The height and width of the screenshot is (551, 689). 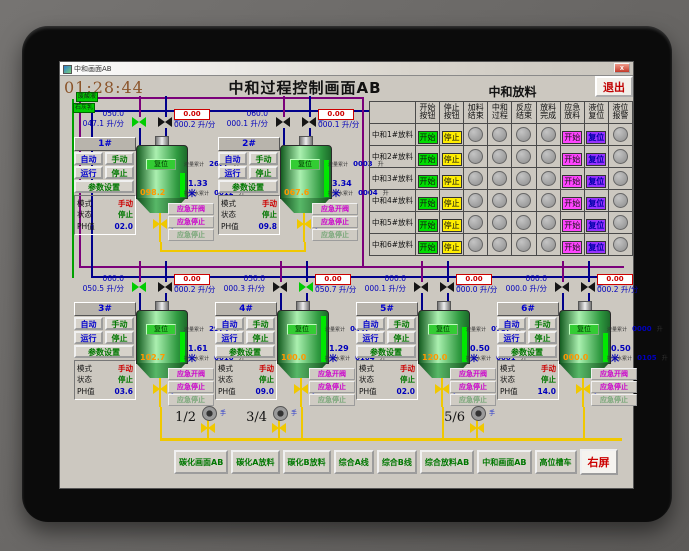 I want to click on nav-button: 综合B线, so click(x=396, y=462).